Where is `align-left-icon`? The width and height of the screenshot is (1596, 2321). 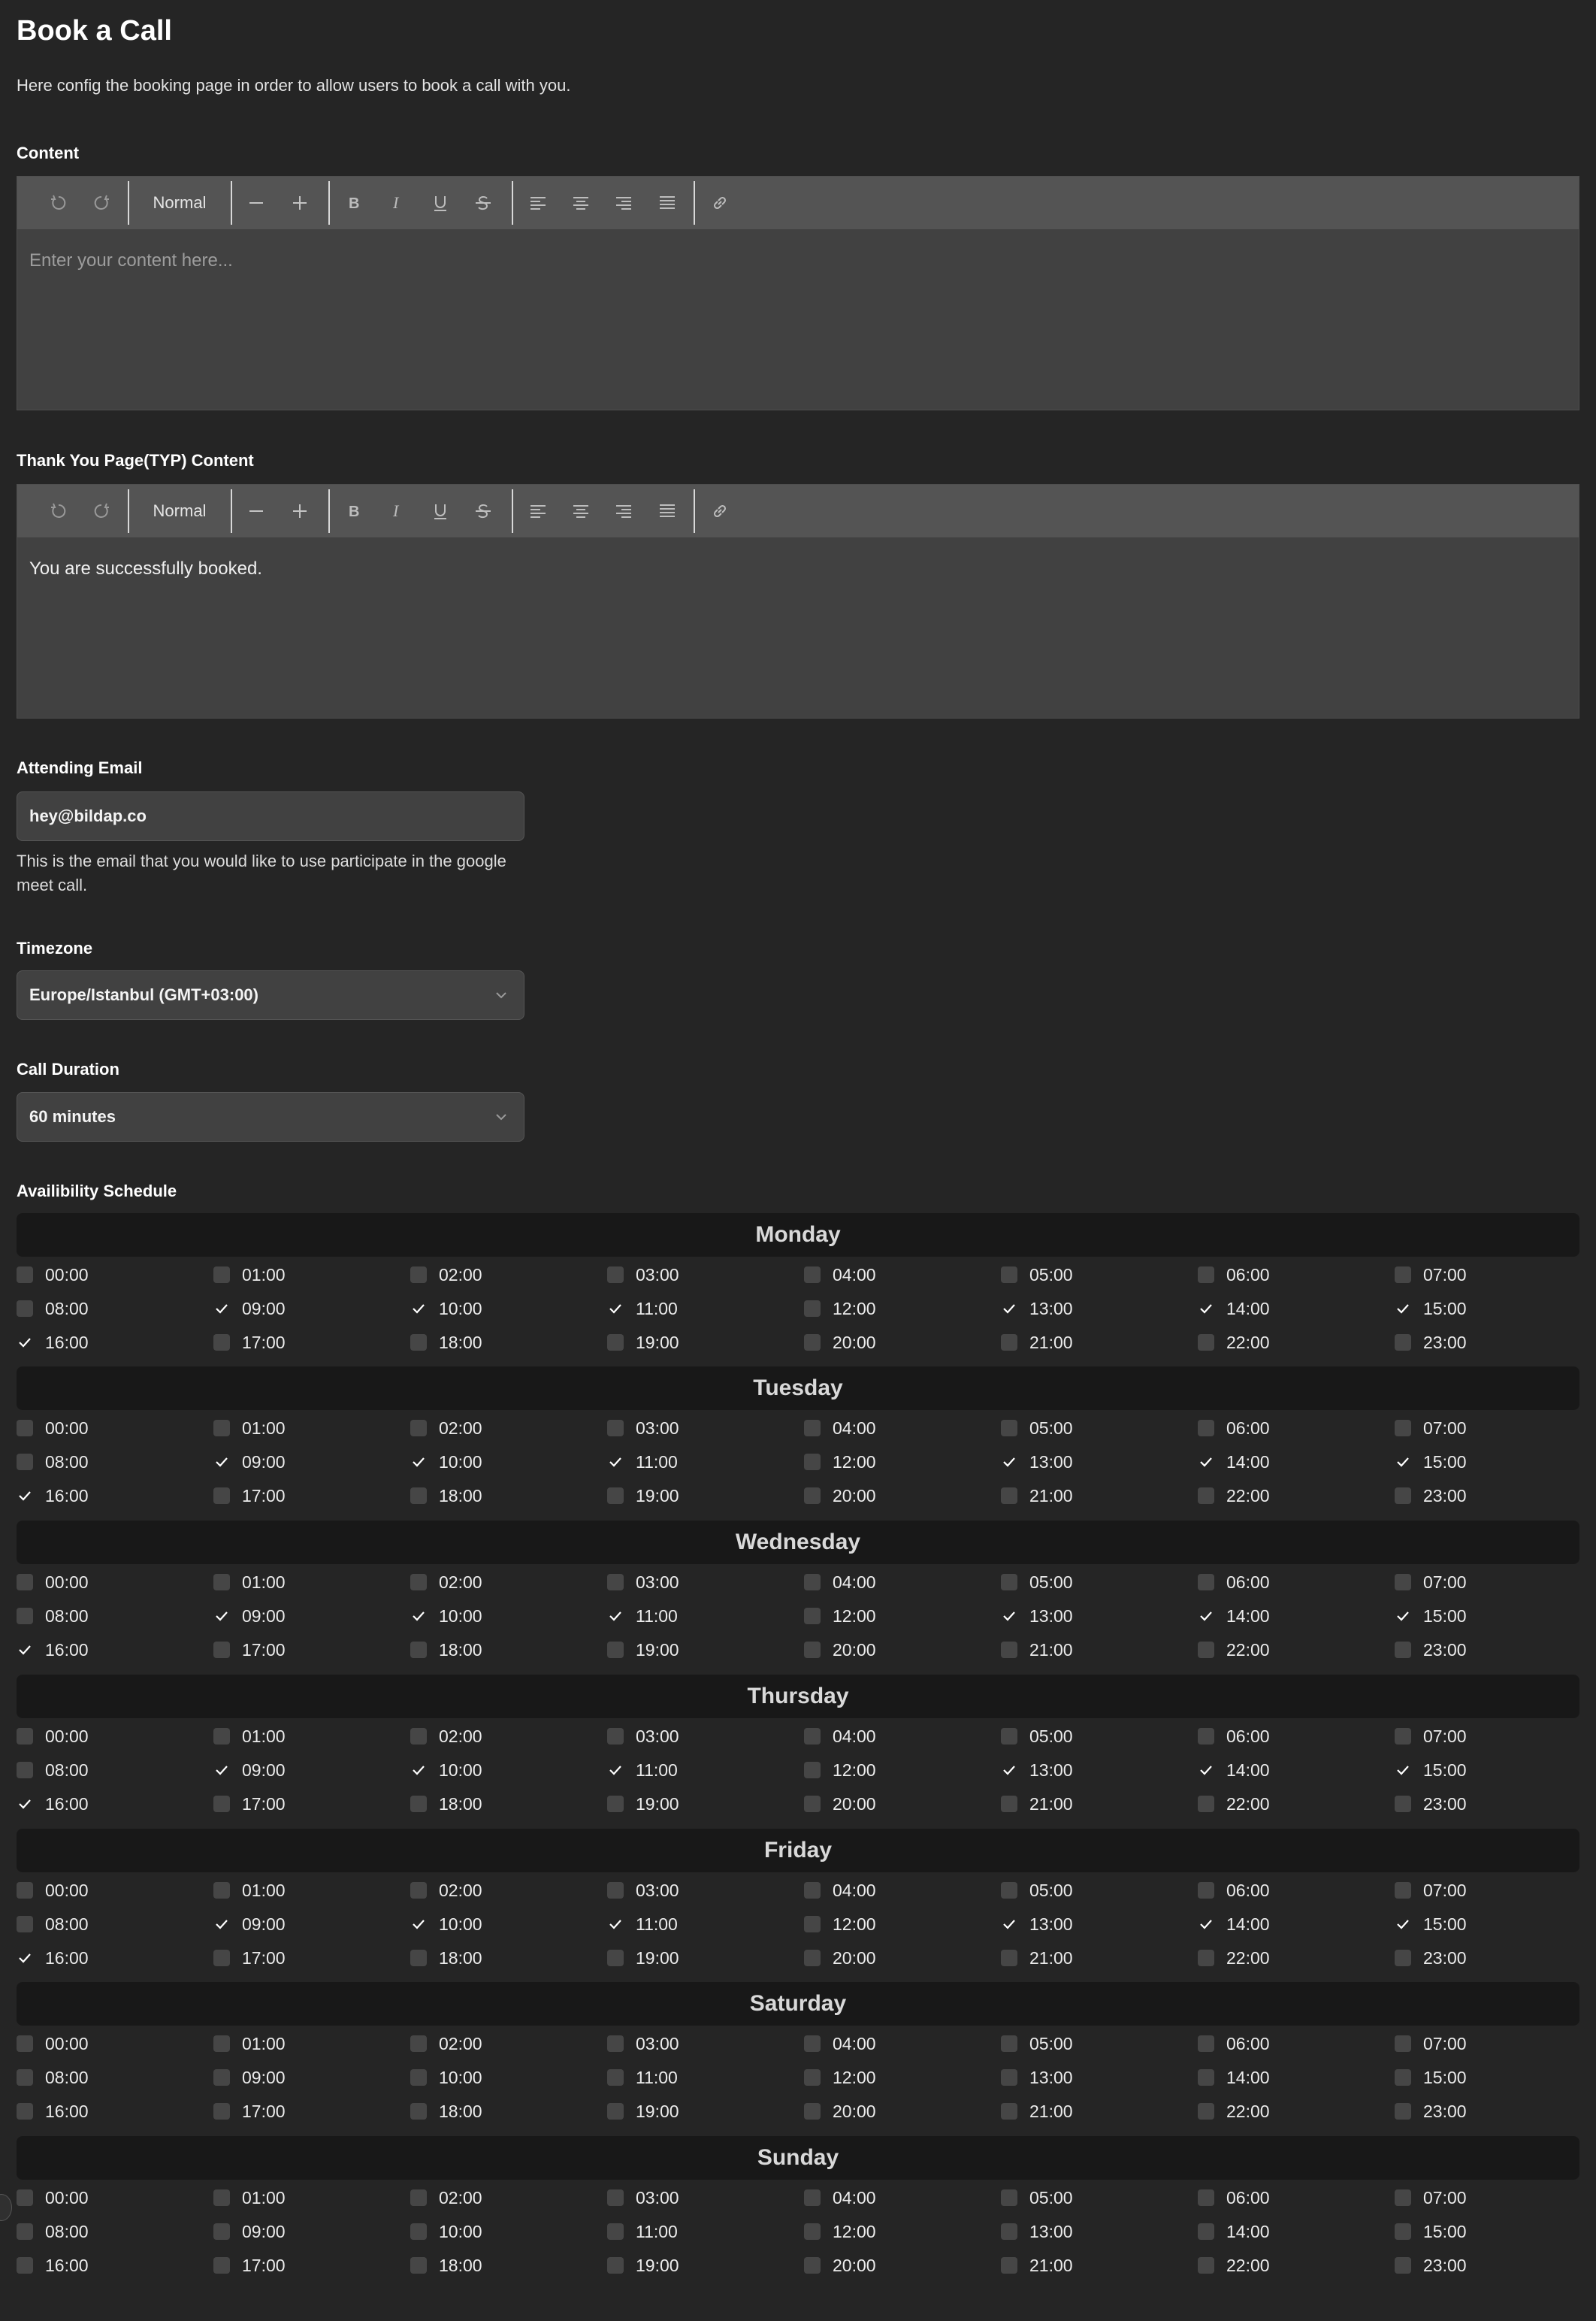 align-left-icon is located at coordinates (538, 511).